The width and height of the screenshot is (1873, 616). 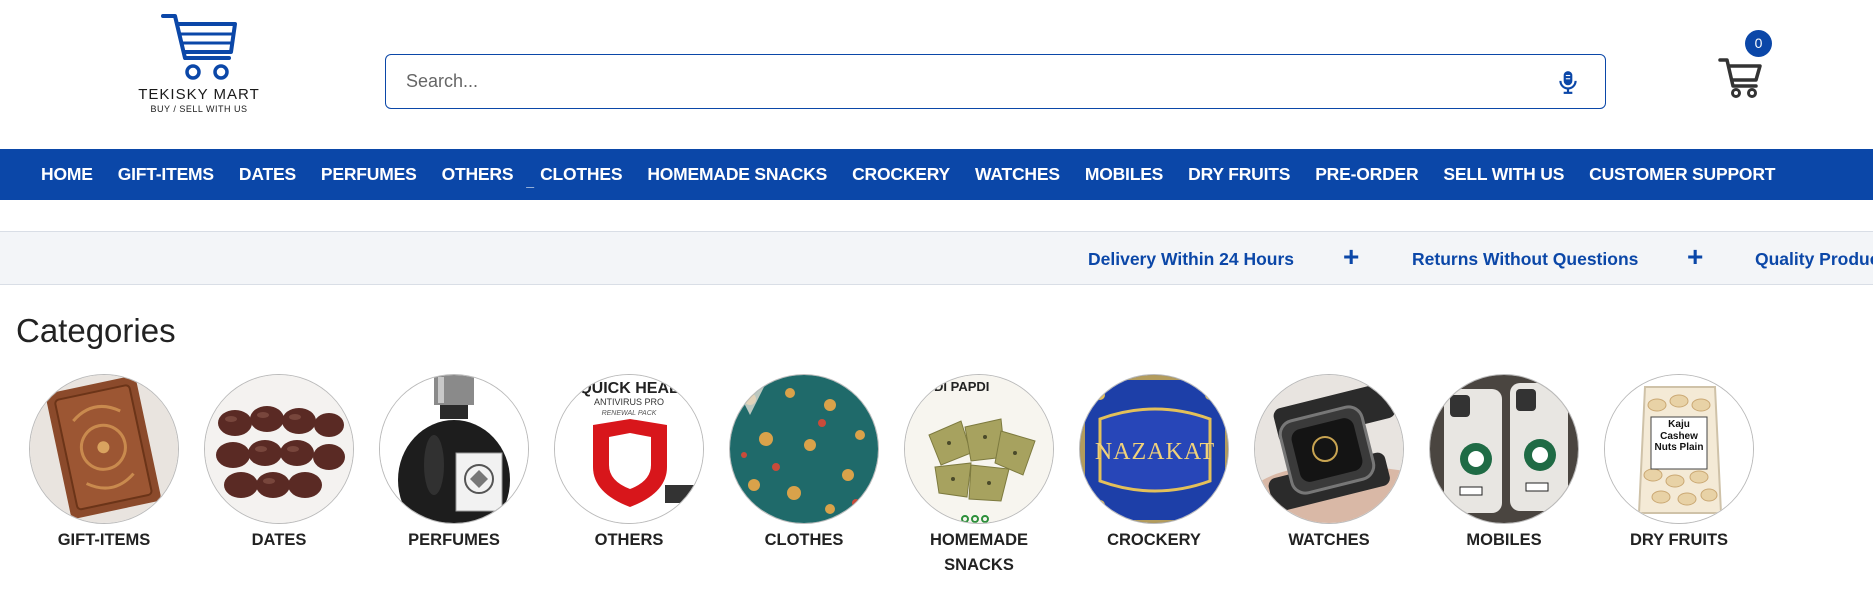 What do you see at coordinates (956, 81) in the screenshot?
I see `search-input` at bounding box center [956, 81].